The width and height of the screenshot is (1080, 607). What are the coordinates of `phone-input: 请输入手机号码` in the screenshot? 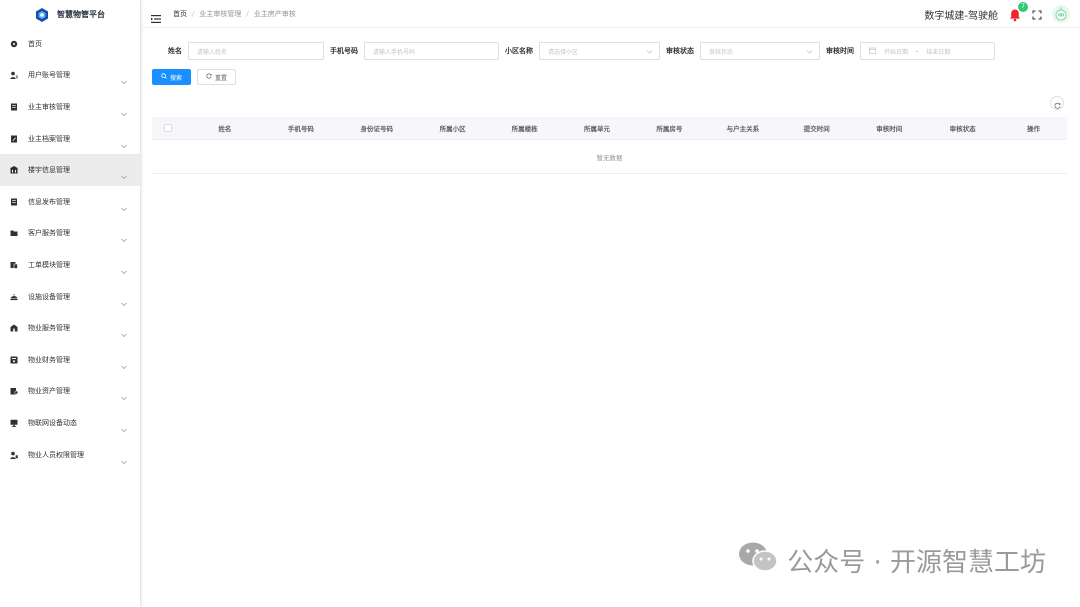 It's located at (431, 51).